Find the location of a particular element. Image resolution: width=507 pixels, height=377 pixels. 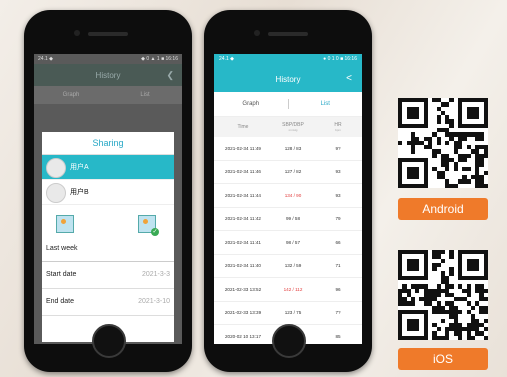

ios-qr-code is located at coordinates (443, 295).